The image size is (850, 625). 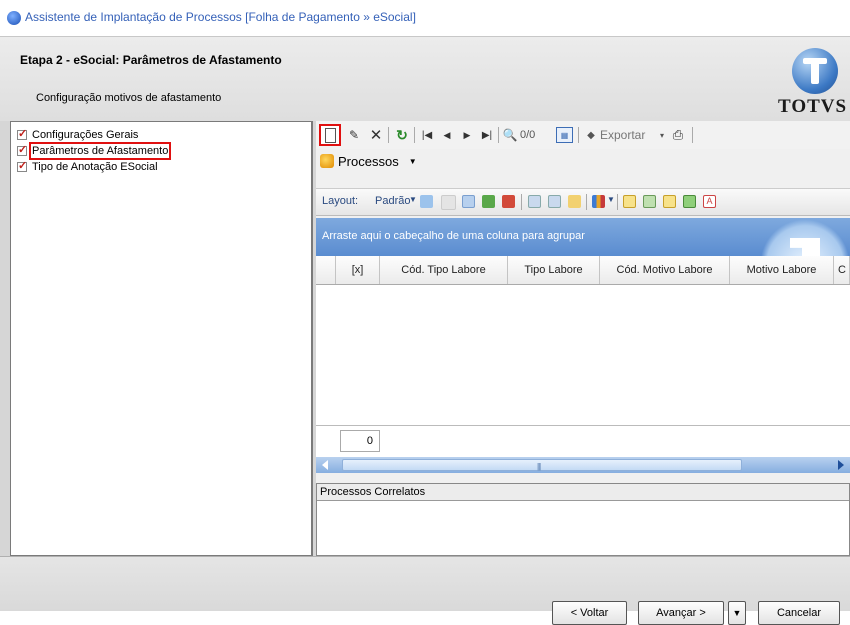 I want to click on processos-gear-icon, so click(x=327, y=161).